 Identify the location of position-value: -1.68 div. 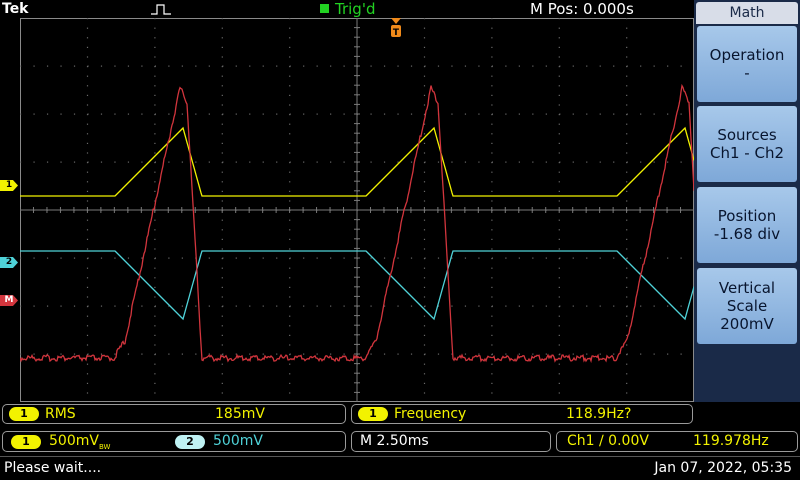
(747, 234).